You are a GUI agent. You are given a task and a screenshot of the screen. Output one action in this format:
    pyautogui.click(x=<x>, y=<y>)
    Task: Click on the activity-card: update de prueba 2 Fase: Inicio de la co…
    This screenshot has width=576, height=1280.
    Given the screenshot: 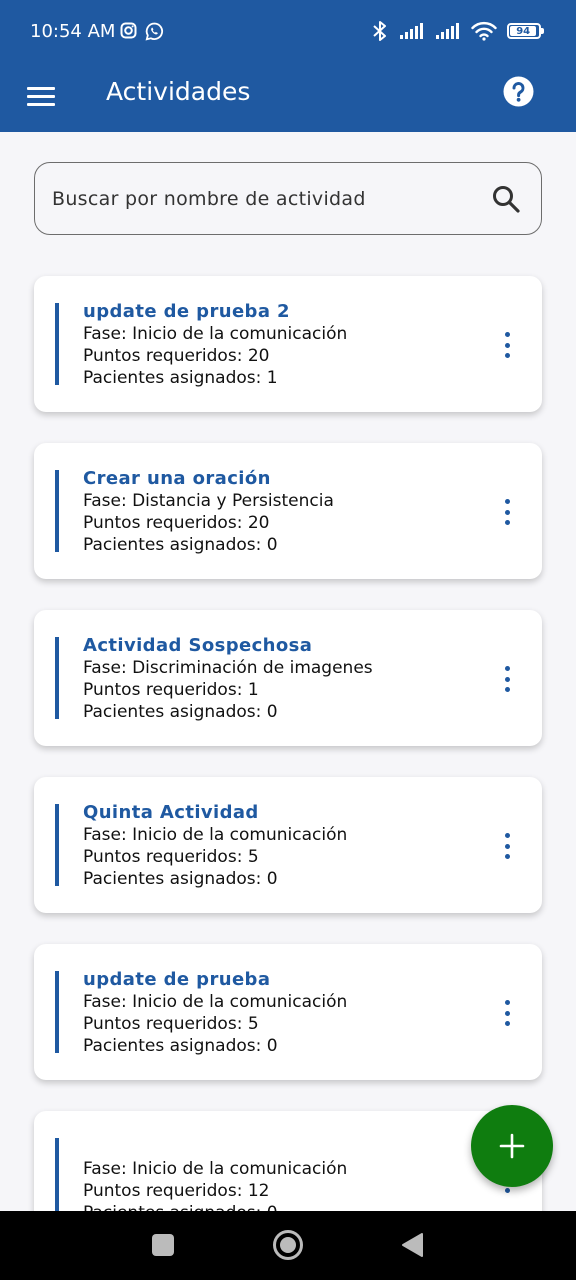 What is the action you would take?
    pyautogui.click(x=288, y=344)
    